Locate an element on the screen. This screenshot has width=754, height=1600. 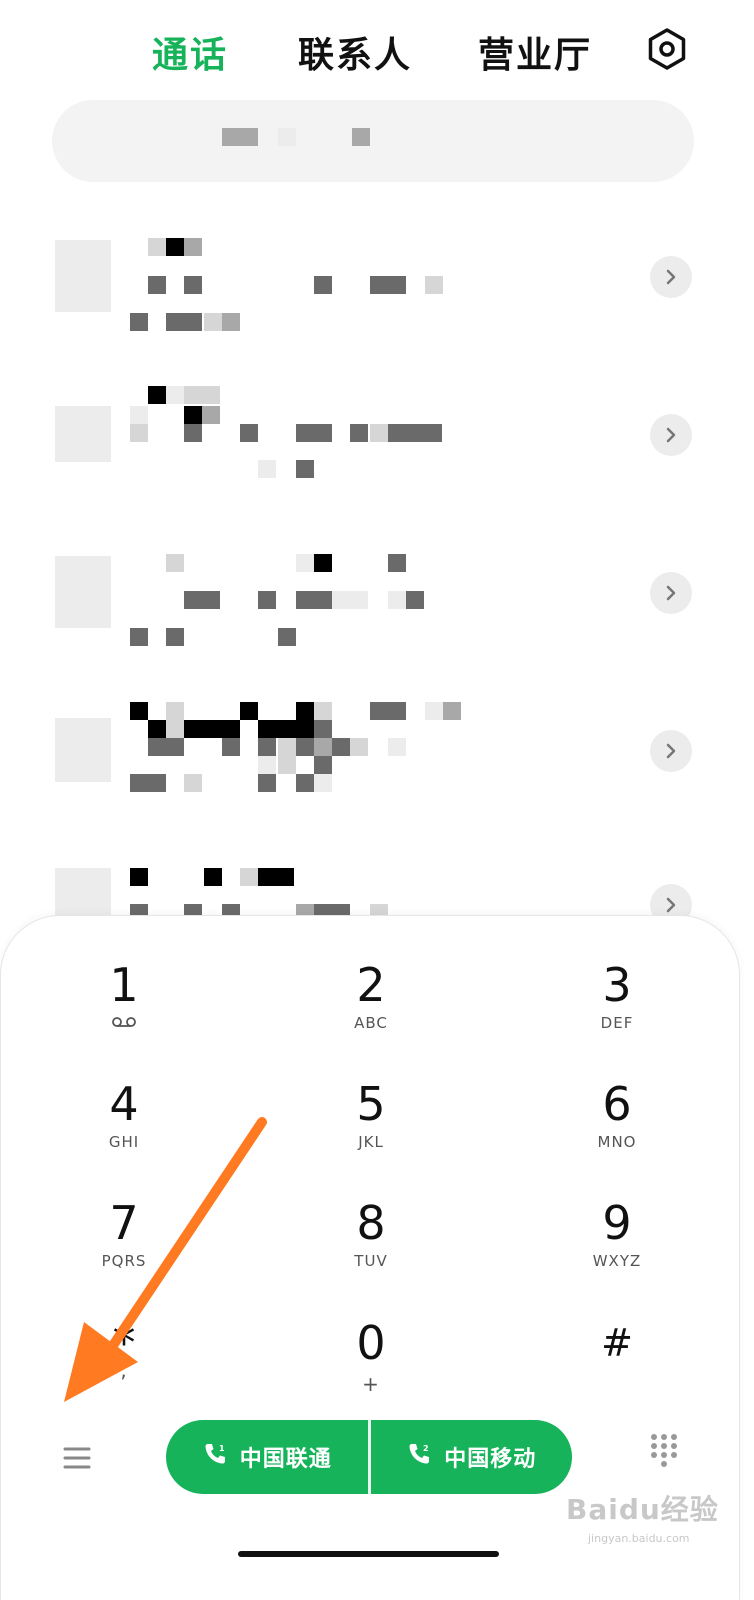
key-letters: GHI is located at coordinates (124, 1142).